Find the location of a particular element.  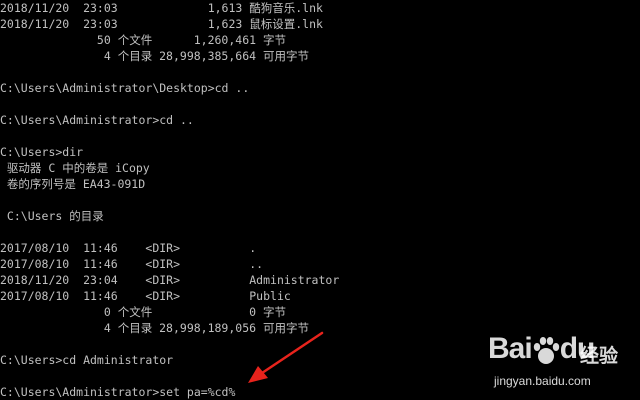

baidu-logo-text: Bai is located at coordinates (510, 348).